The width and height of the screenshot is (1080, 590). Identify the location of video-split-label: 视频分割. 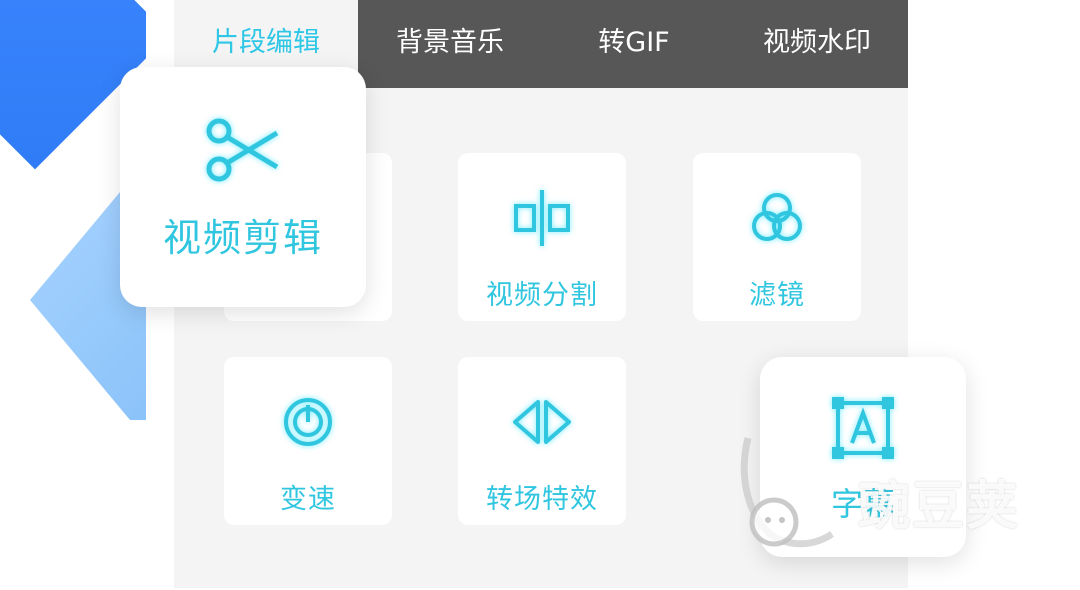
(542, 295).